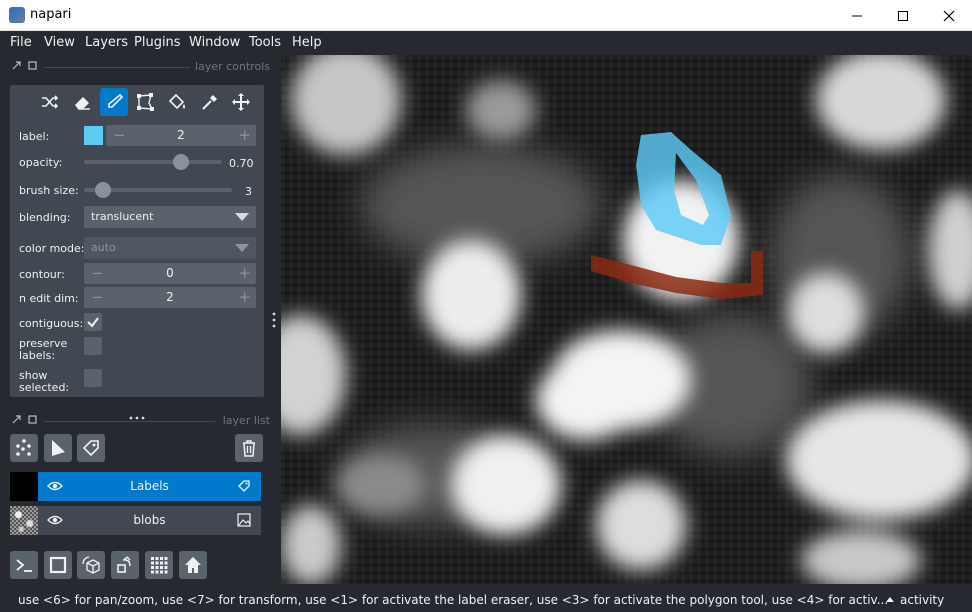 The height and width of the screenshot is (612, 972). What do you see at coordinates (103, 247) in the screenshot?
I see `color-mode-value: auto` at bounding box center [103, 247].